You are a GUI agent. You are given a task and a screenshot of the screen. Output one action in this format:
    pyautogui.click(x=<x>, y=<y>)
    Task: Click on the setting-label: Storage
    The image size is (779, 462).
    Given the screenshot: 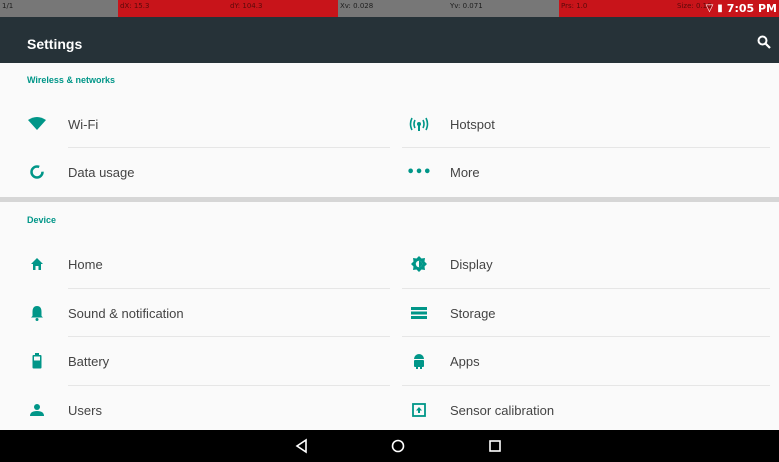 What is the action you would take?
    pyautogui.click(x=473, y=313)
    